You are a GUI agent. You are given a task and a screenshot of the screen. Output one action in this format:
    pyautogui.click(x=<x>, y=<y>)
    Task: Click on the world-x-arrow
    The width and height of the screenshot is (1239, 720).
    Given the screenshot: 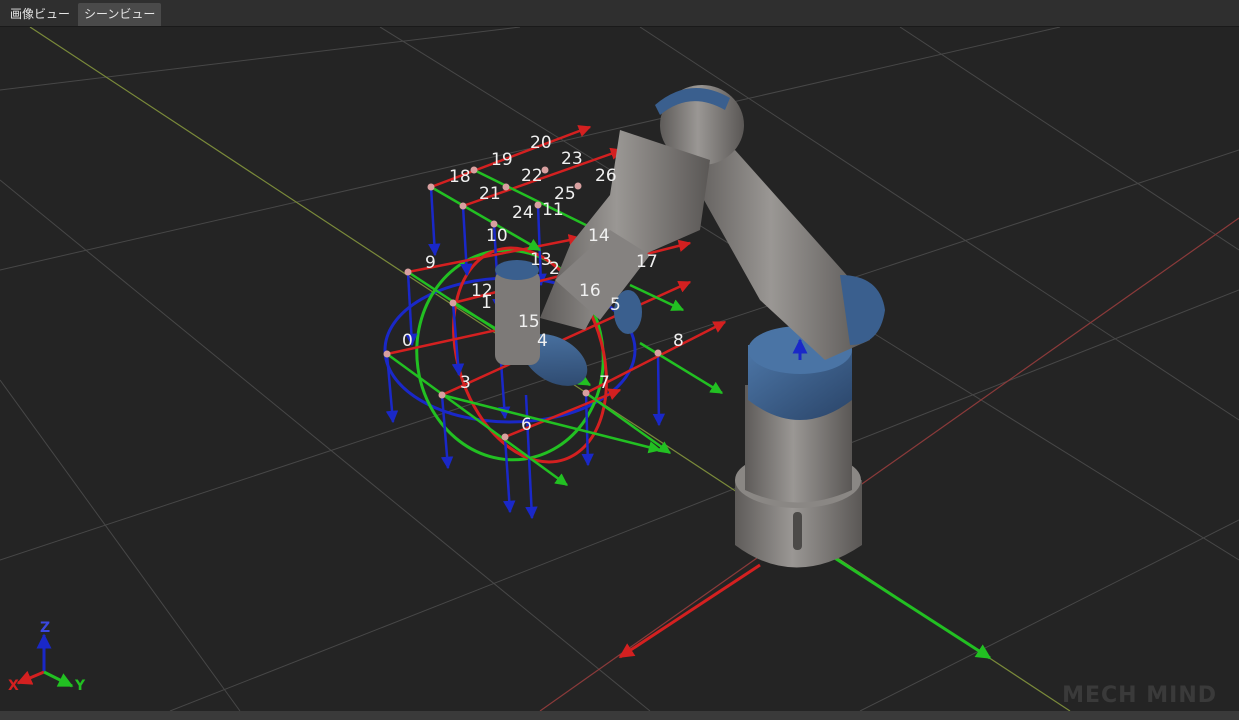 What is the action you would take?
    pyautogui.click(x=689, y=611)
    